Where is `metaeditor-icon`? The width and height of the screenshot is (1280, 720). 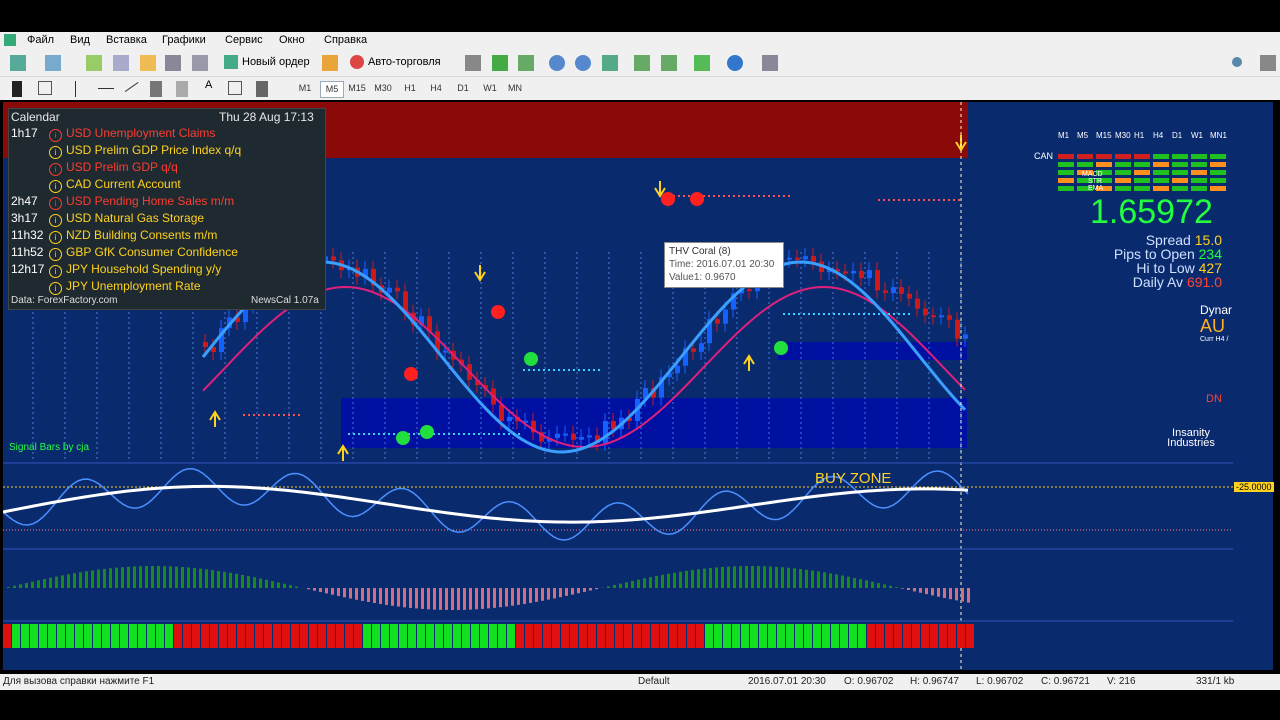
metaeditor-icon is located at coordinates (330, 63).